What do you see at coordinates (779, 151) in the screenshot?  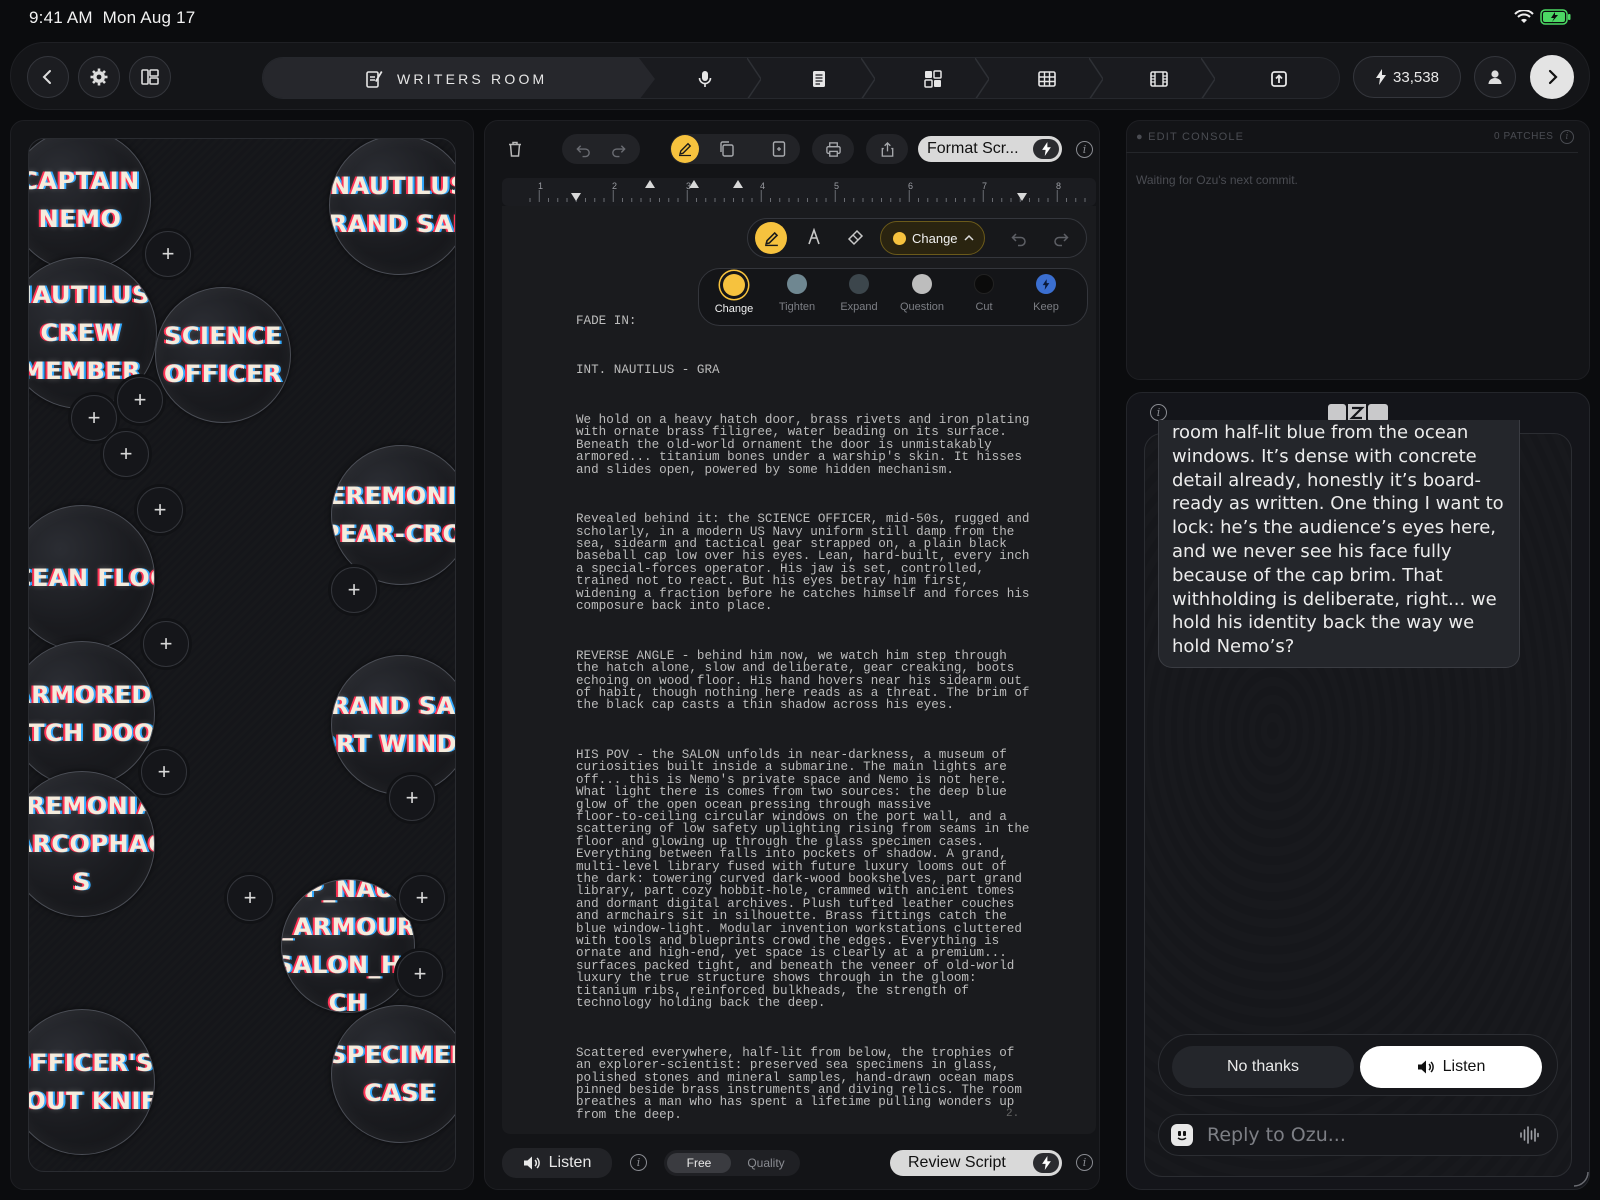 I see `paste-button` at bounding box center [779, 151].